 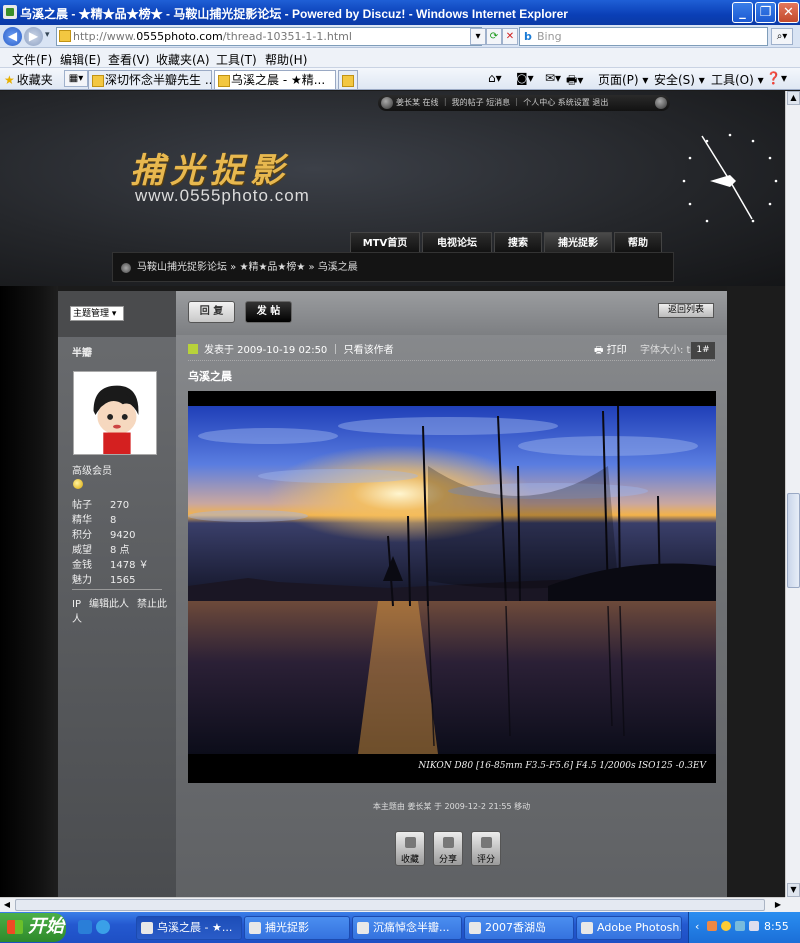 I want to click on stat-key: 魅力, so click(x=82, y=580).